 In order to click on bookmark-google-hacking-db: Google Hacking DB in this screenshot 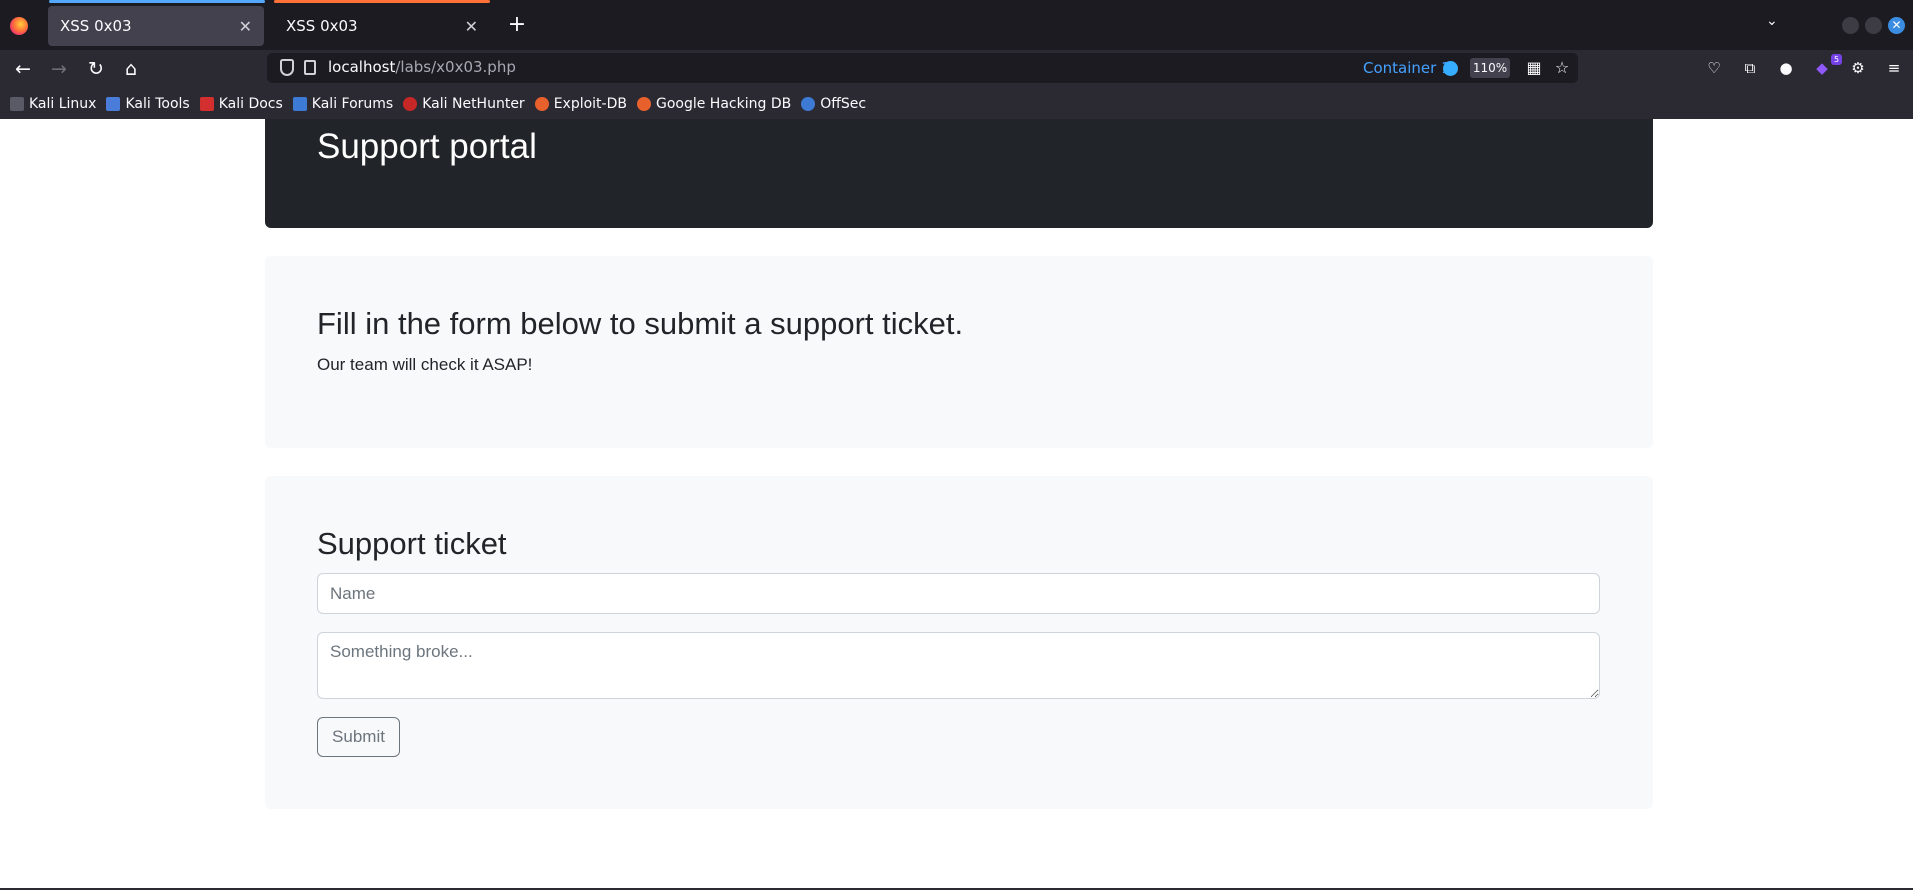, I will do `click(714, 104)`.